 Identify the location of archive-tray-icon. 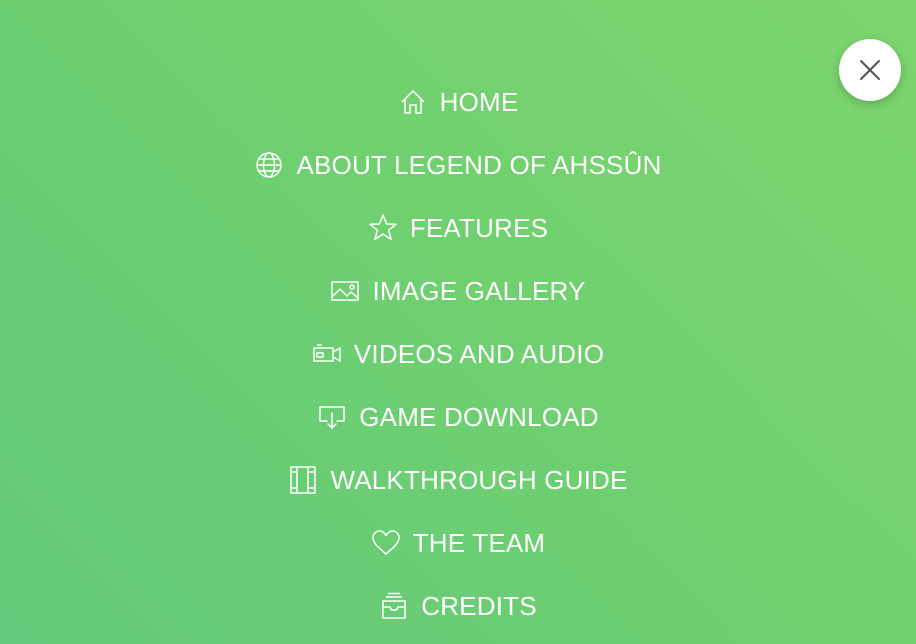
(394, 606).